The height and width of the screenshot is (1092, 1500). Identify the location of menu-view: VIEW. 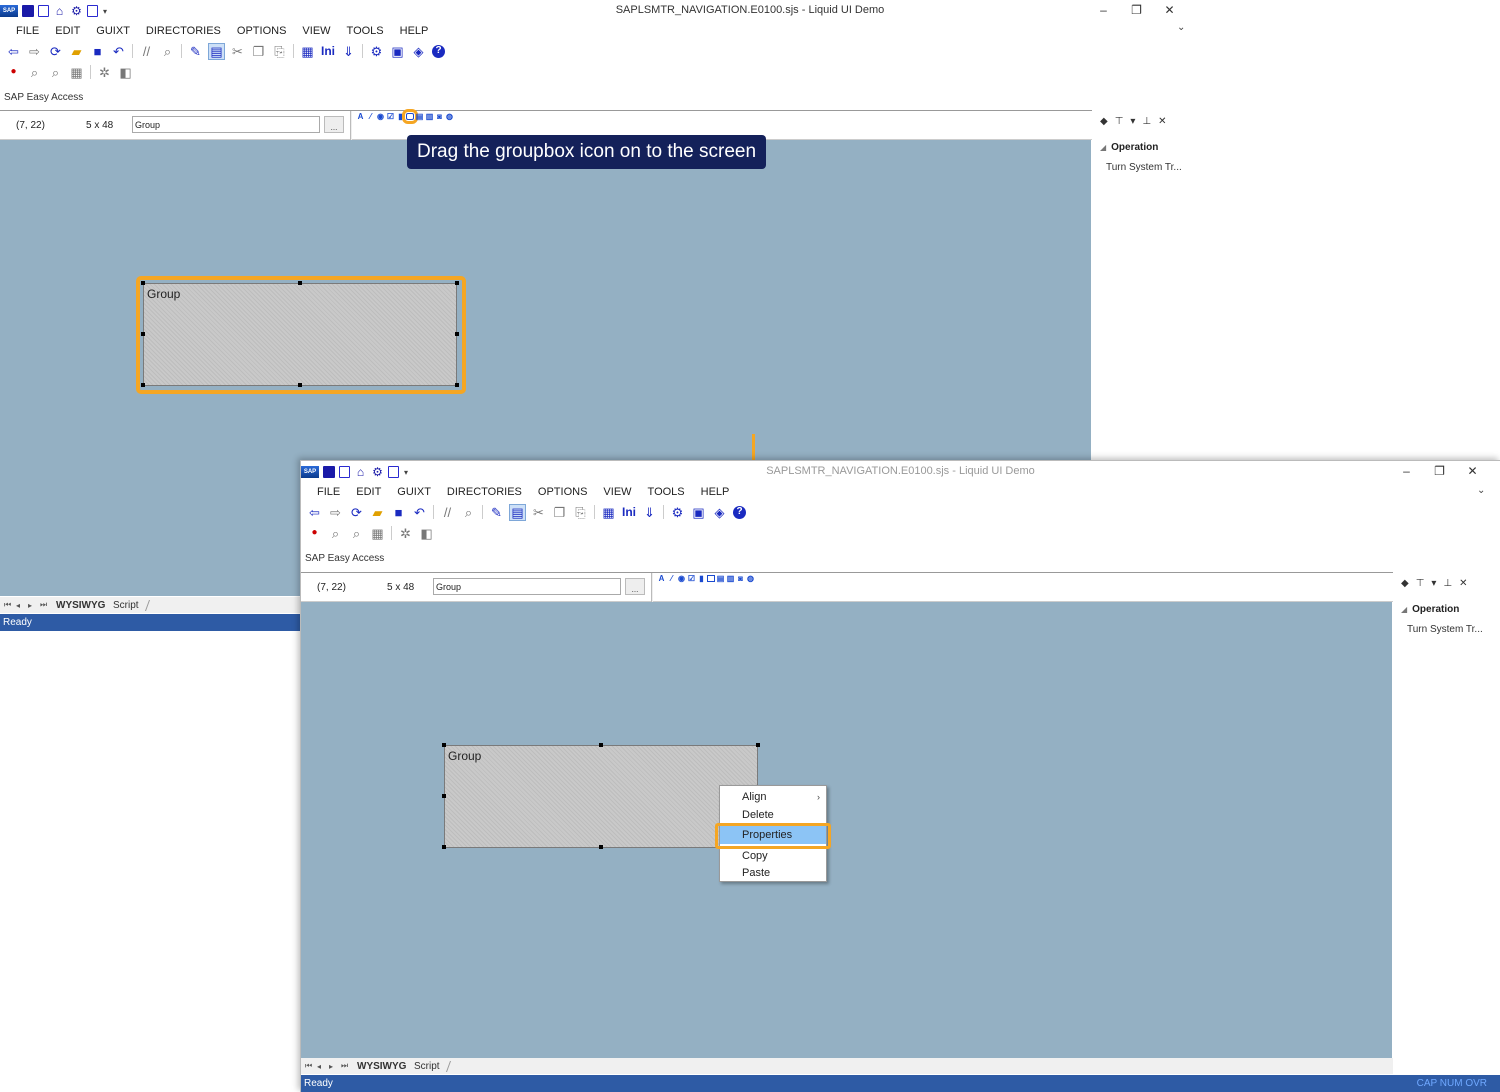
(316, 31).